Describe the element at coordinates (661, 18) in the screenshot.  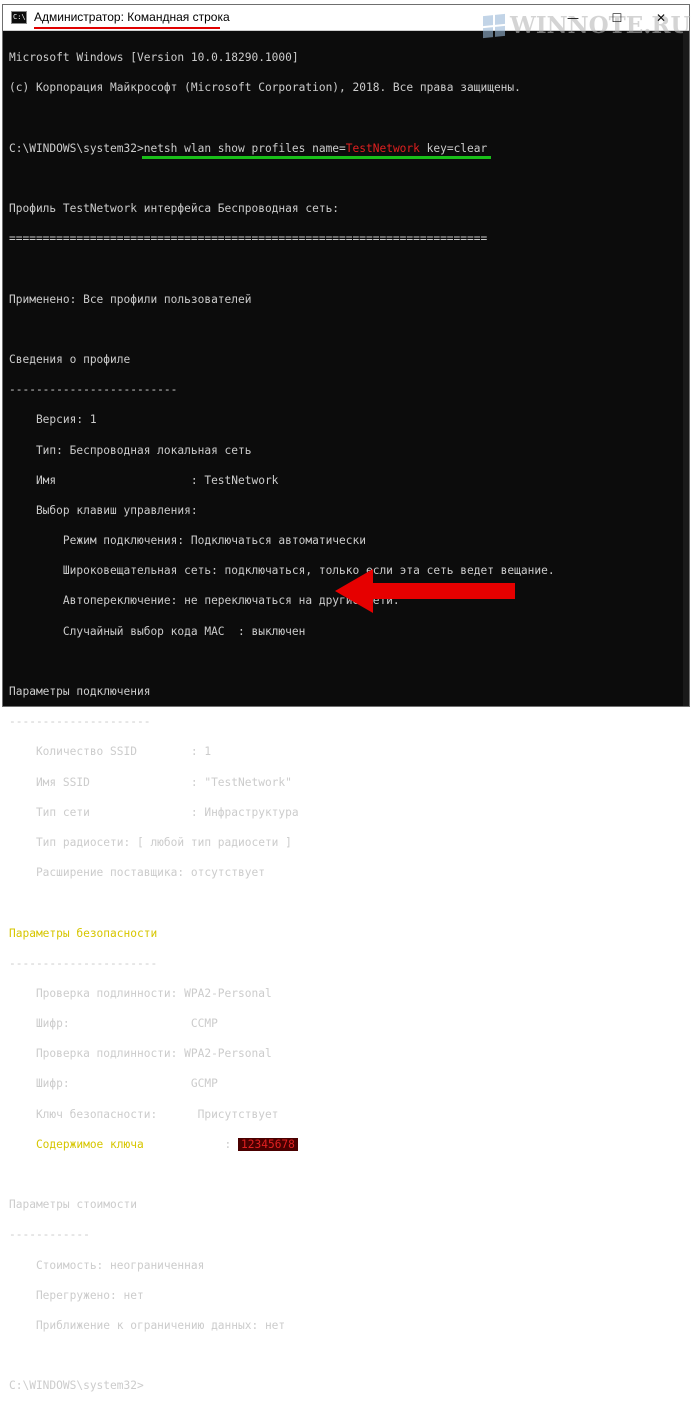
I see `close-button: ✕` at that location.